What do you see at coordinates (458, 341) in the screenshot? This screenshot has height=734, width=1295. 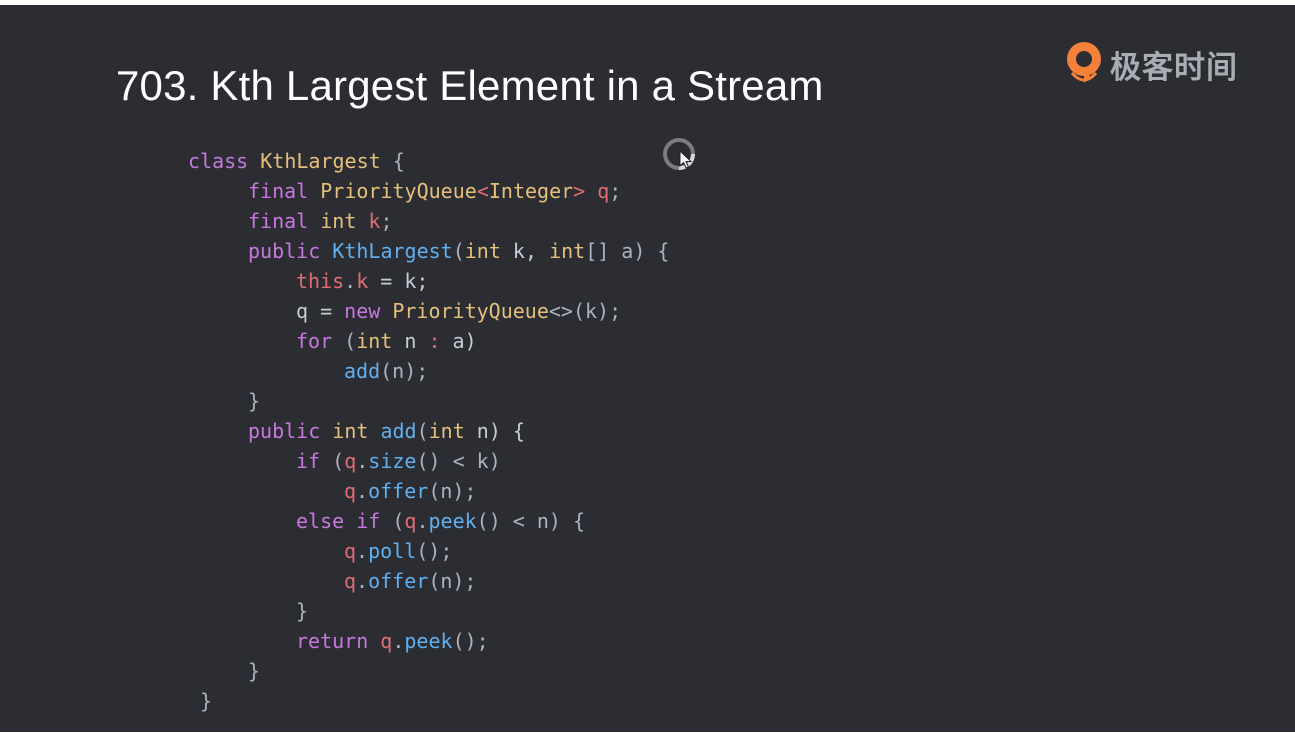 I see `code-token: a)` at bounding box center [458, 341].